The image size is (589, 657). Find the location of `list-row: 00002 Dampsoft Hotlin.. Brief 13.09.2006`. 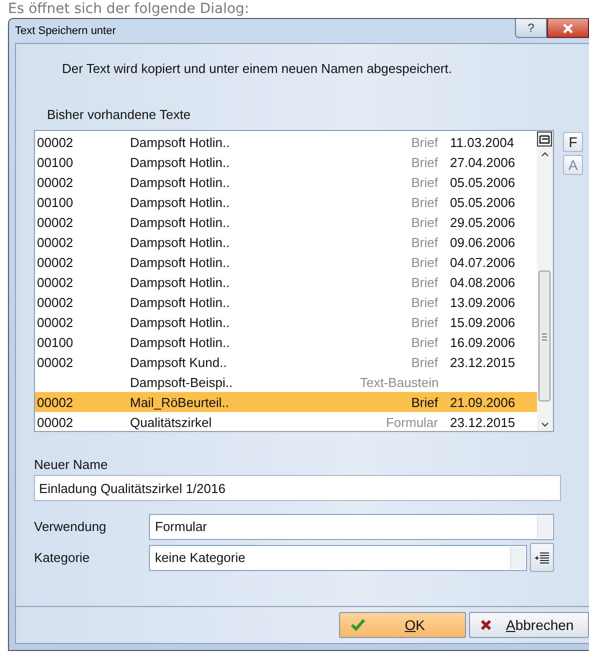

list-row: 00002 Dampsoft Hotlin.. Brief 13.09.2006 is located at coordinates (286, 302).